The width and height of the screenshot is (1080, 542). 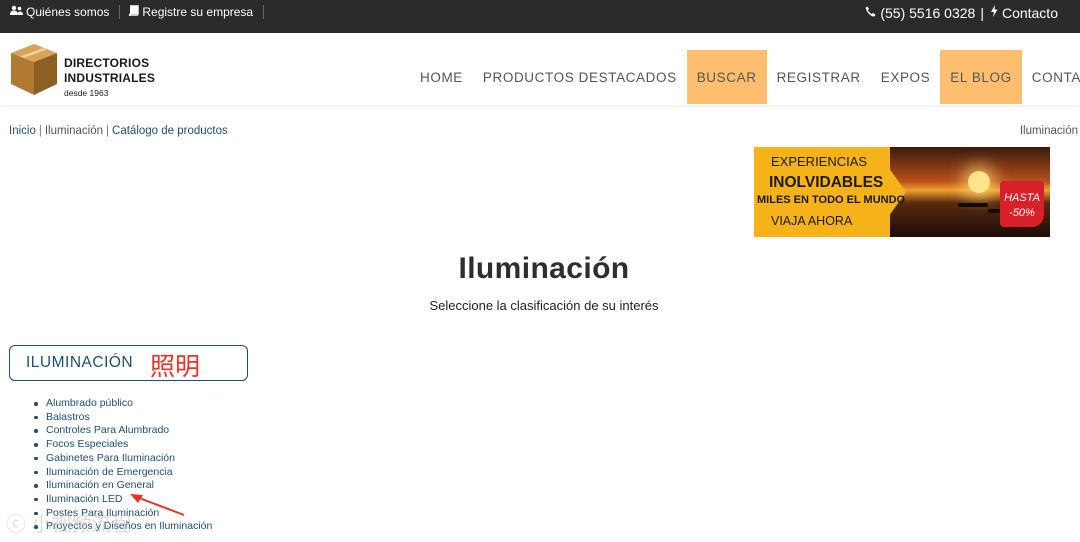 I want to click on nav-featured-products: PRODUCTOS DESTACADOS, so click(x=580, y=77).